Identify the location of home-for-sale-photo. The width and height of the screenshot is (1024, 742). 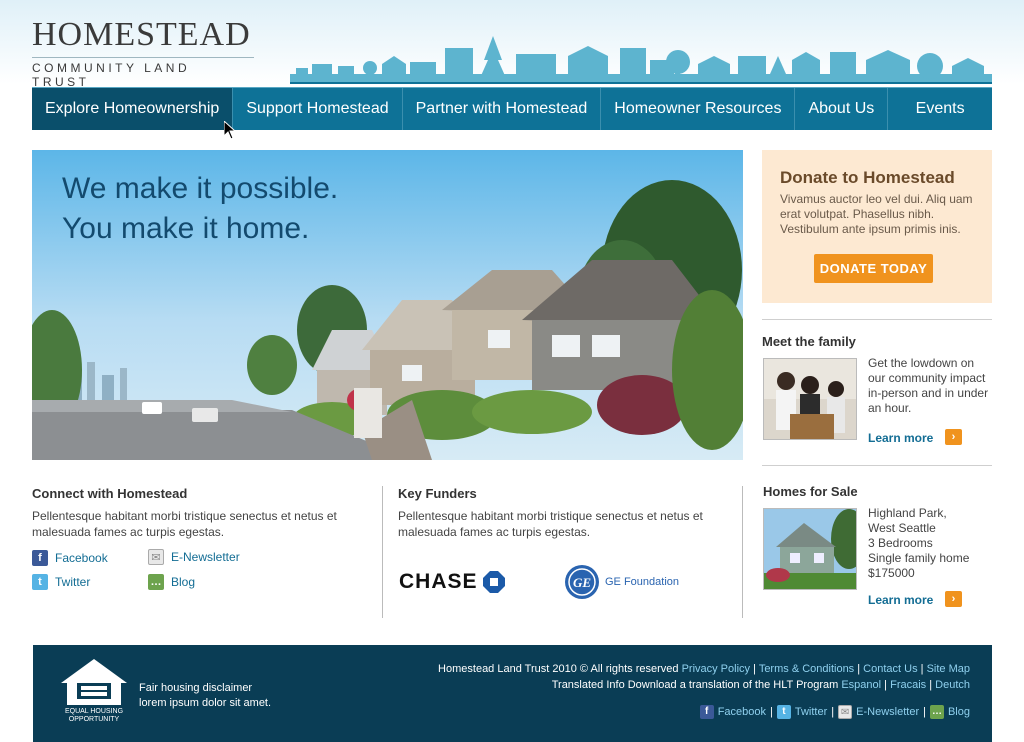
(810, 549).